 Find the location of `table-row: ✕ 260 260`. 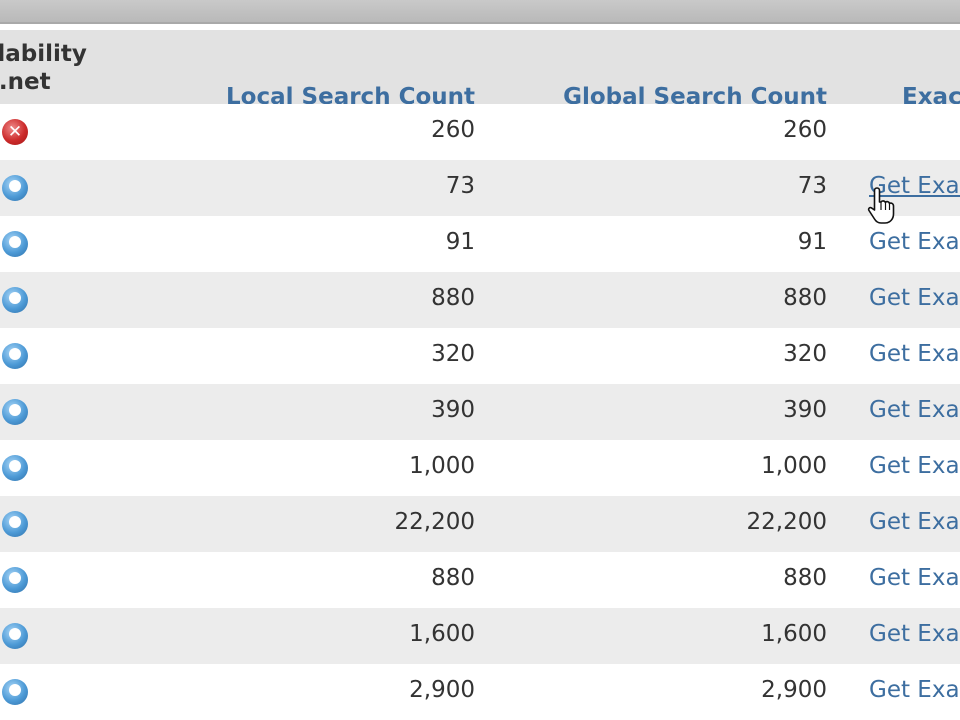

table-row: ✕ 260 260 is located at coordinates (480, 132).